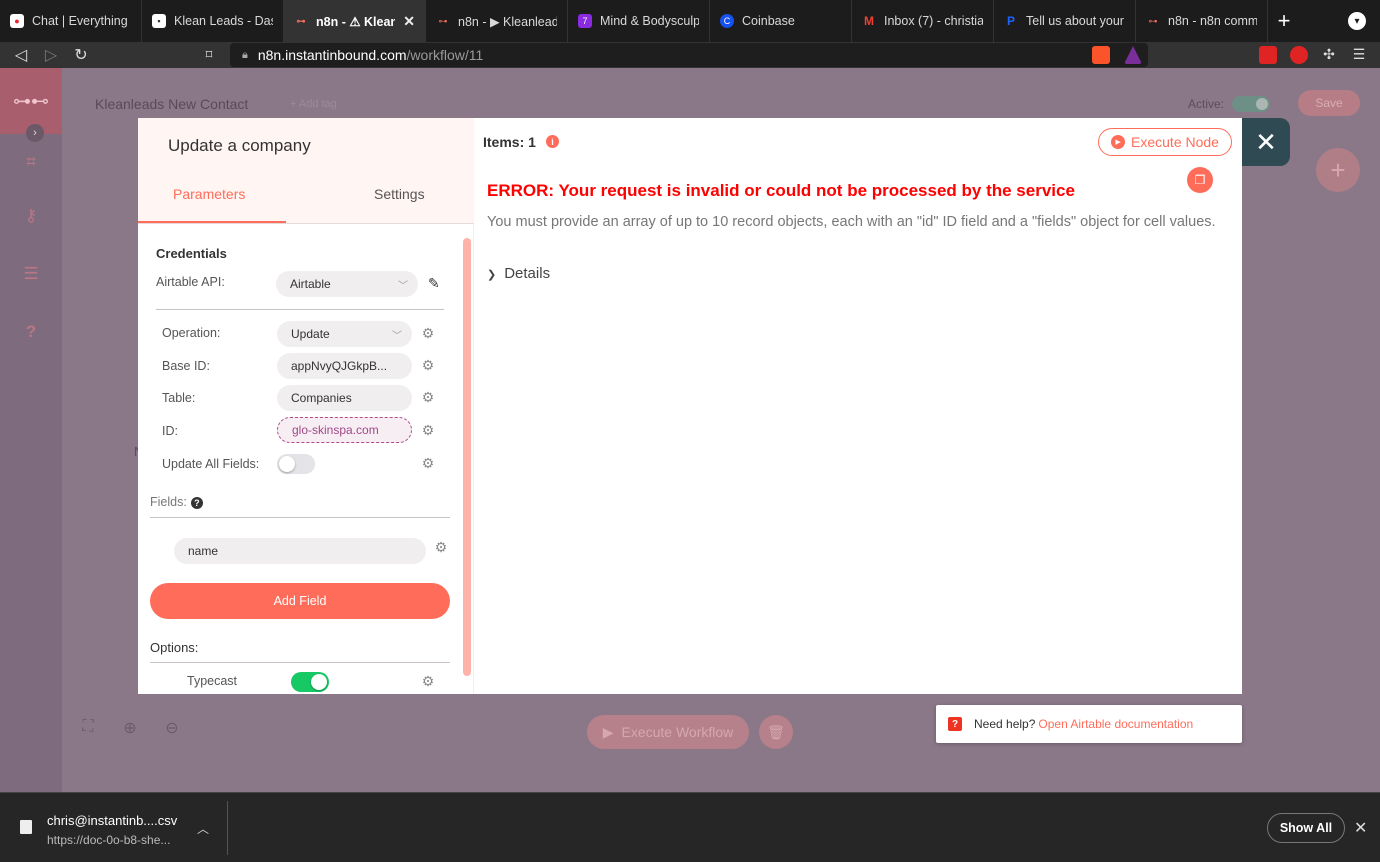 The width and height of the screenshot is (1380, 862). What do you see at coordinates (1357, 21) in the screenshot?
I see `tab-search-icon: ▾` at bounding box center [1357, 21].